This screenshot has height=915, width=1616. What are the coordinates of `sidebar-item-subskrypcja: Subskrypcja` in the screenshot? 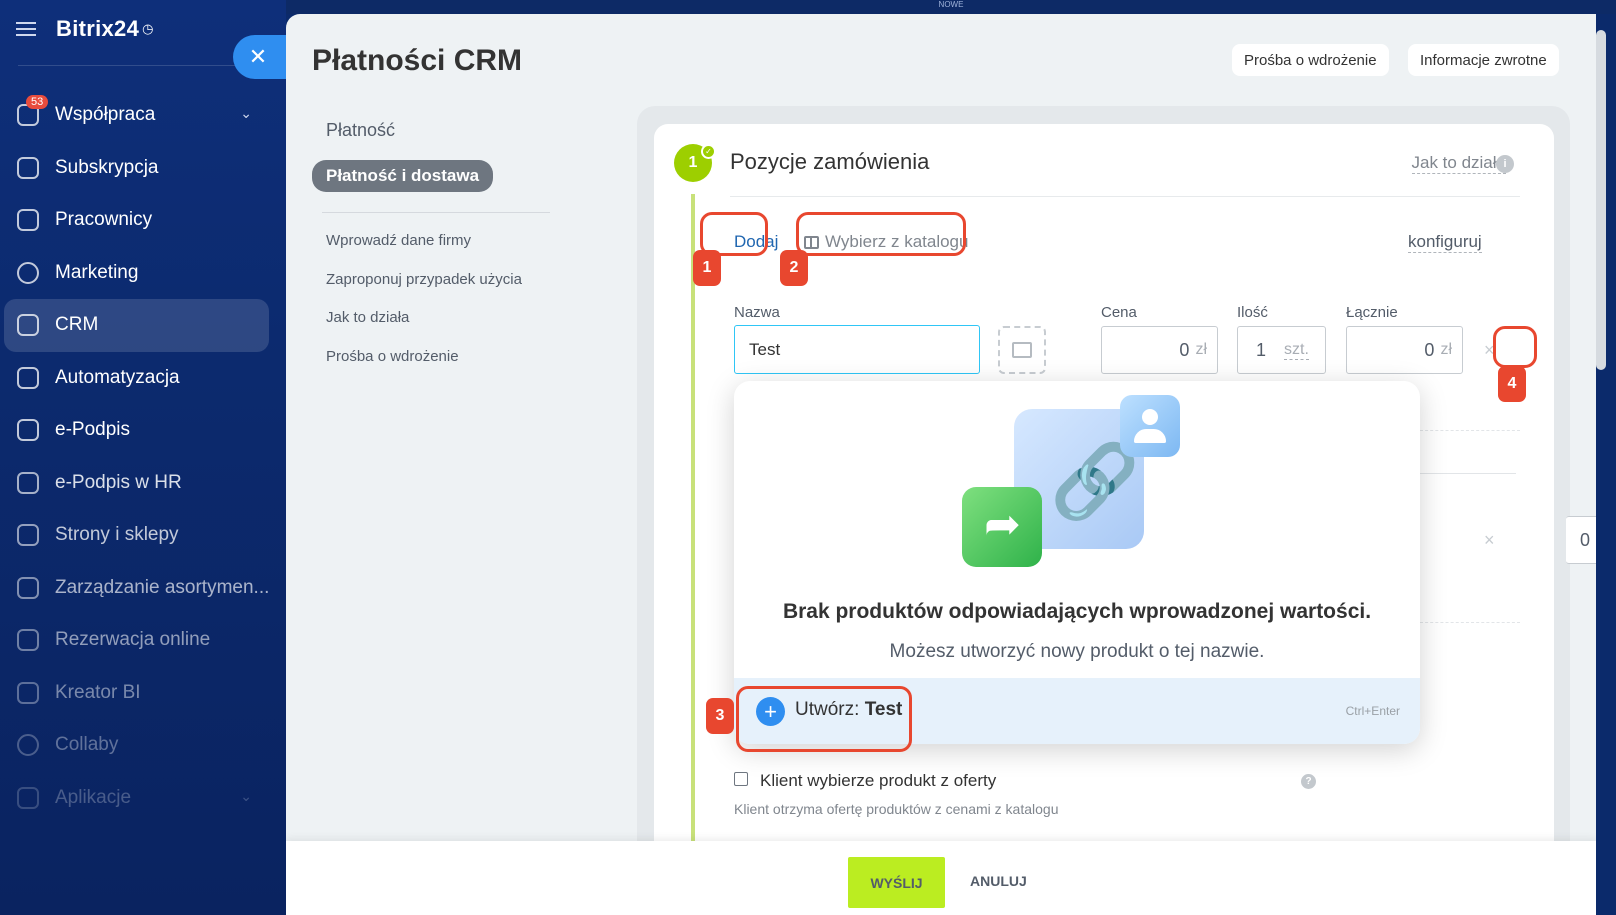 It's located at (143, 168).